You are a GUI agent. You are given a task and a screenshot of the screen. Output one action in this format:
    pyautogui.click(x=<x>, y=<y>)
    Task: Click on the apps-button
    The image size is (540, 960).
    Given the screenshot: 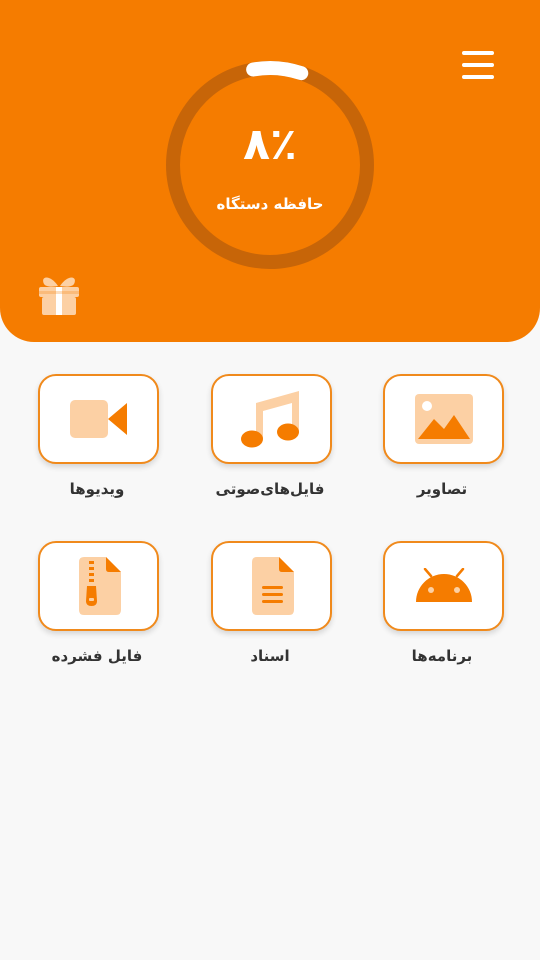 What is the action you would take?
    pyautogui.click(x=443, y=586)
    